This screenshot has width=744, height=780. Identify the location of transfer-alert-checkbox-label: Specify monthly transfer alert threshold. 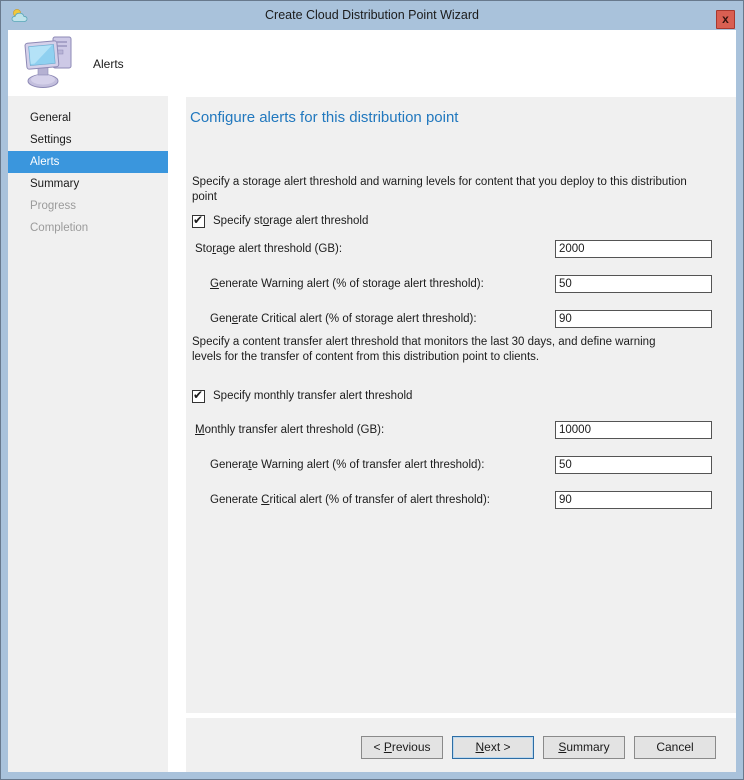
(312, 396).